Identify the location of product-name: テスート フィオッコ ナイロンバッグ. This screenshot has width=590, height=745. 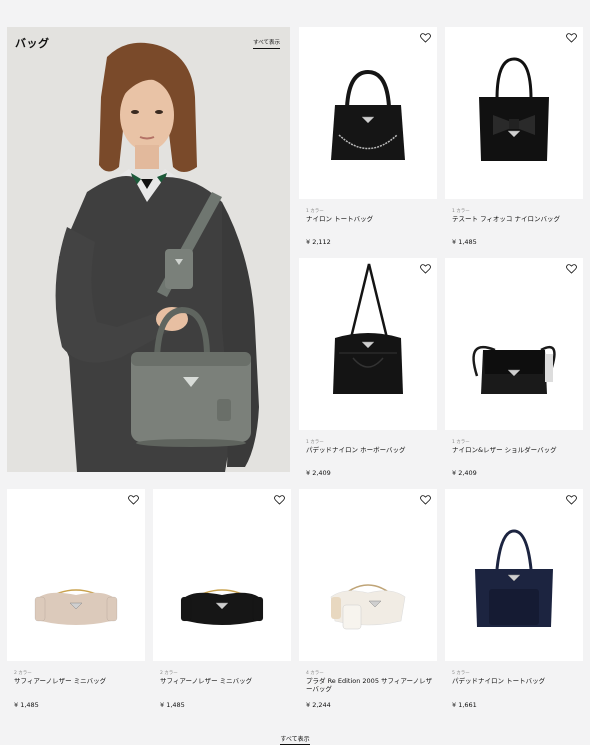
(516, 219).